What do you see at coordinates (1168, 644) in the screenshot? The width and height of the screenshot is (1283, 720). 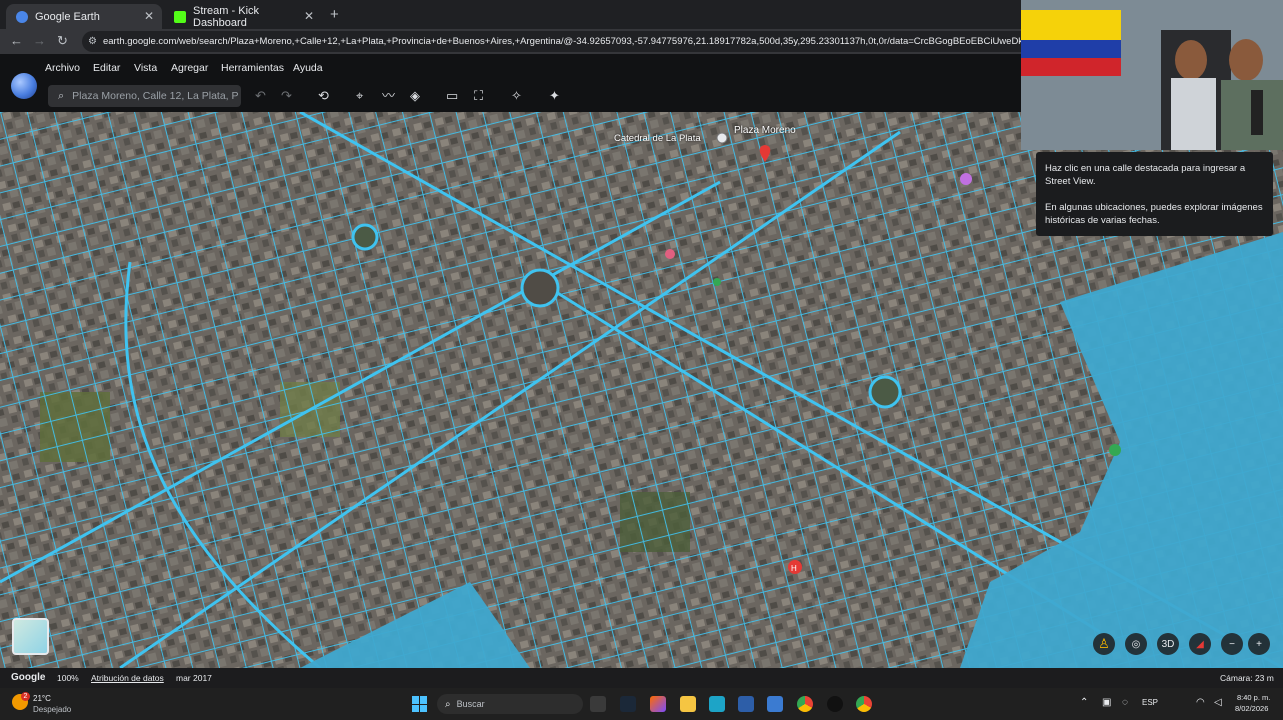 I see `toggle-3d-button: 3D` at bounding box center [1168, 644].